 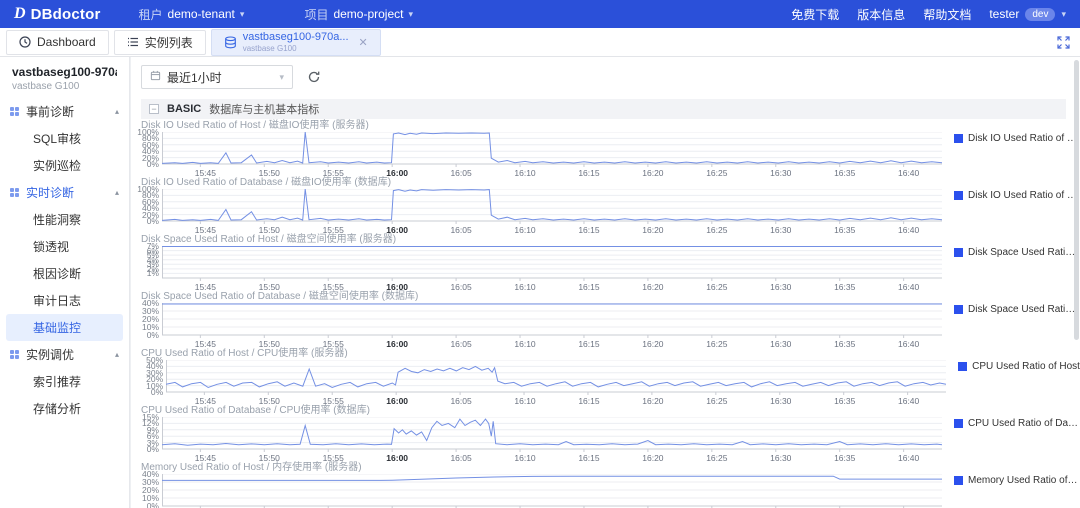 I want to click on sidebar-item-1: SQL审核, so click(x=64, y=138).